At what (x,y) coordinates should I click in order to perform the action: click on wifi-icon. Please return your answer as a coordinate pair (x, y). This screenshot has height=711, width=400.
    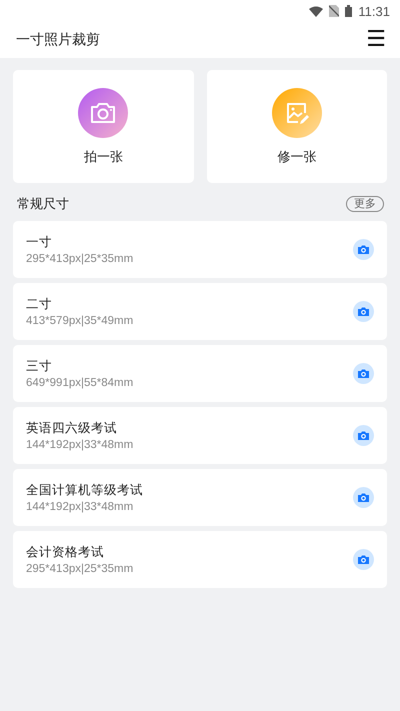
    Looking at the image, I should click on (316, 11).